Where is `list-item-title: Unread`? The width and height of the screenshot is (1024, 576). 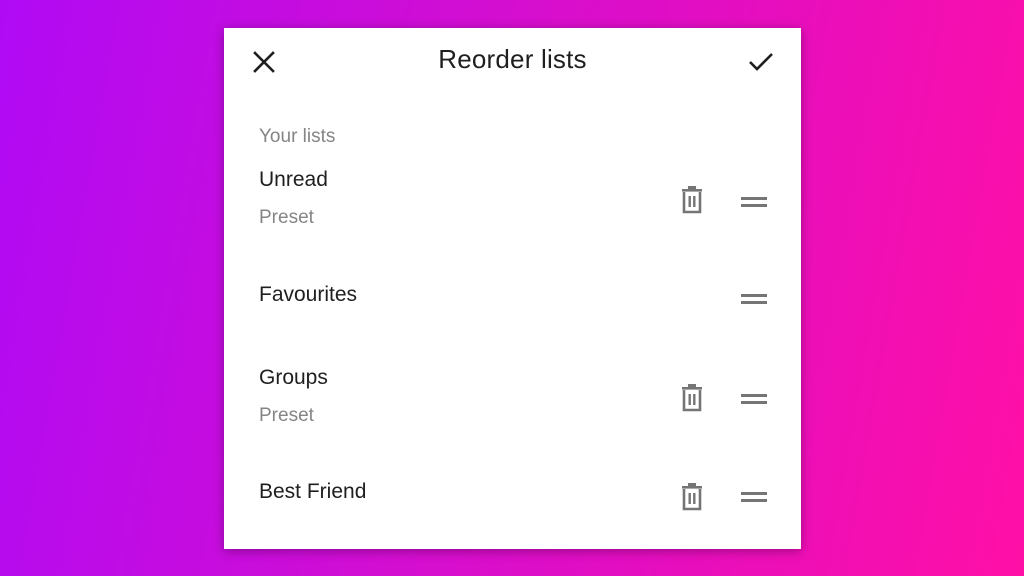 list-item-title: Unread is located at coordinates (293, 179).